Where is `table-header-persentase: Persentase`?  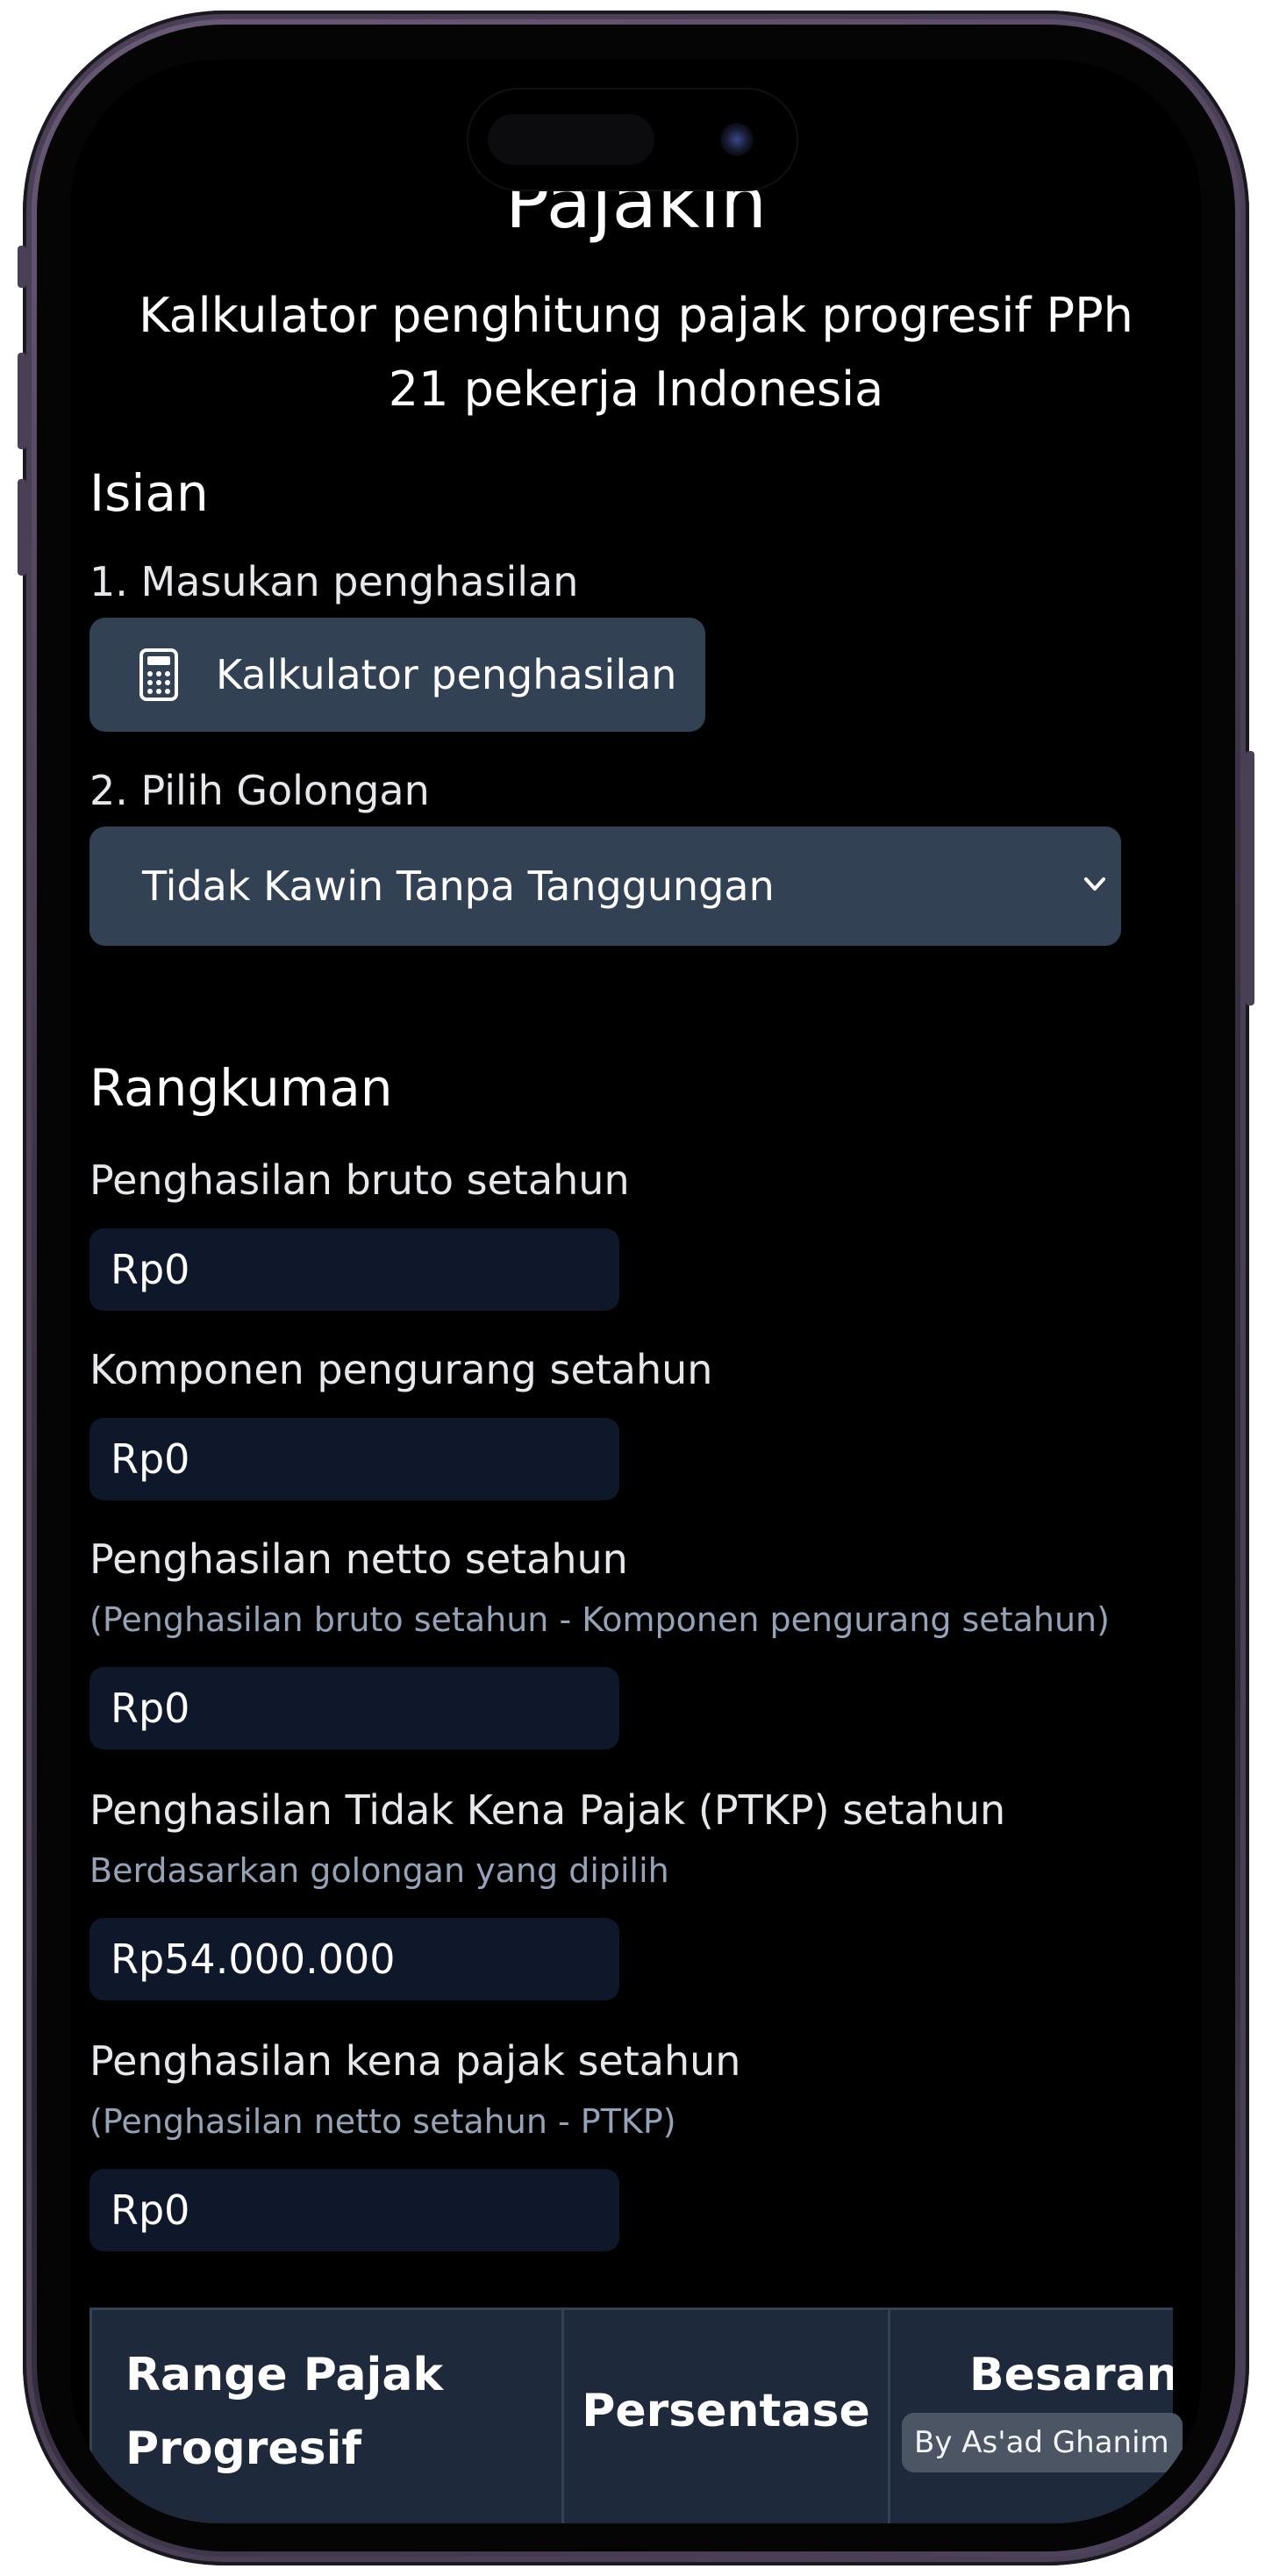 table-header-persentase: Persentase is located at coordinates (727, 2416).